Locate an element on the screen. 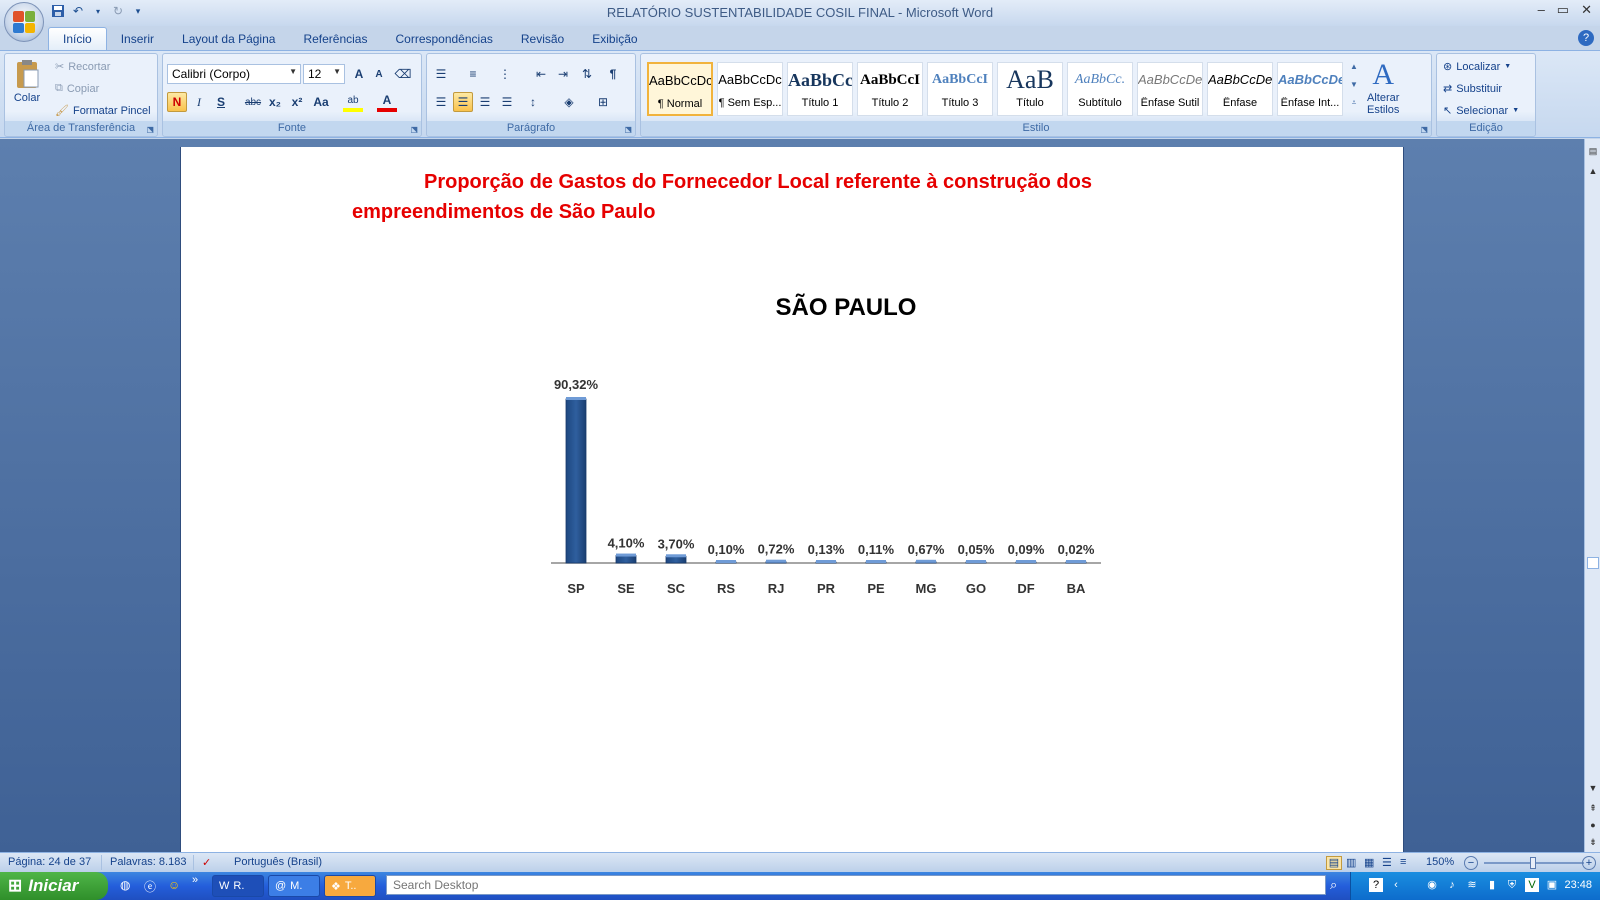 The width and height of the screenshot is (1600, 900). select-button: ↖ Selecionar ▼ is located at coordinates (1481, 111).